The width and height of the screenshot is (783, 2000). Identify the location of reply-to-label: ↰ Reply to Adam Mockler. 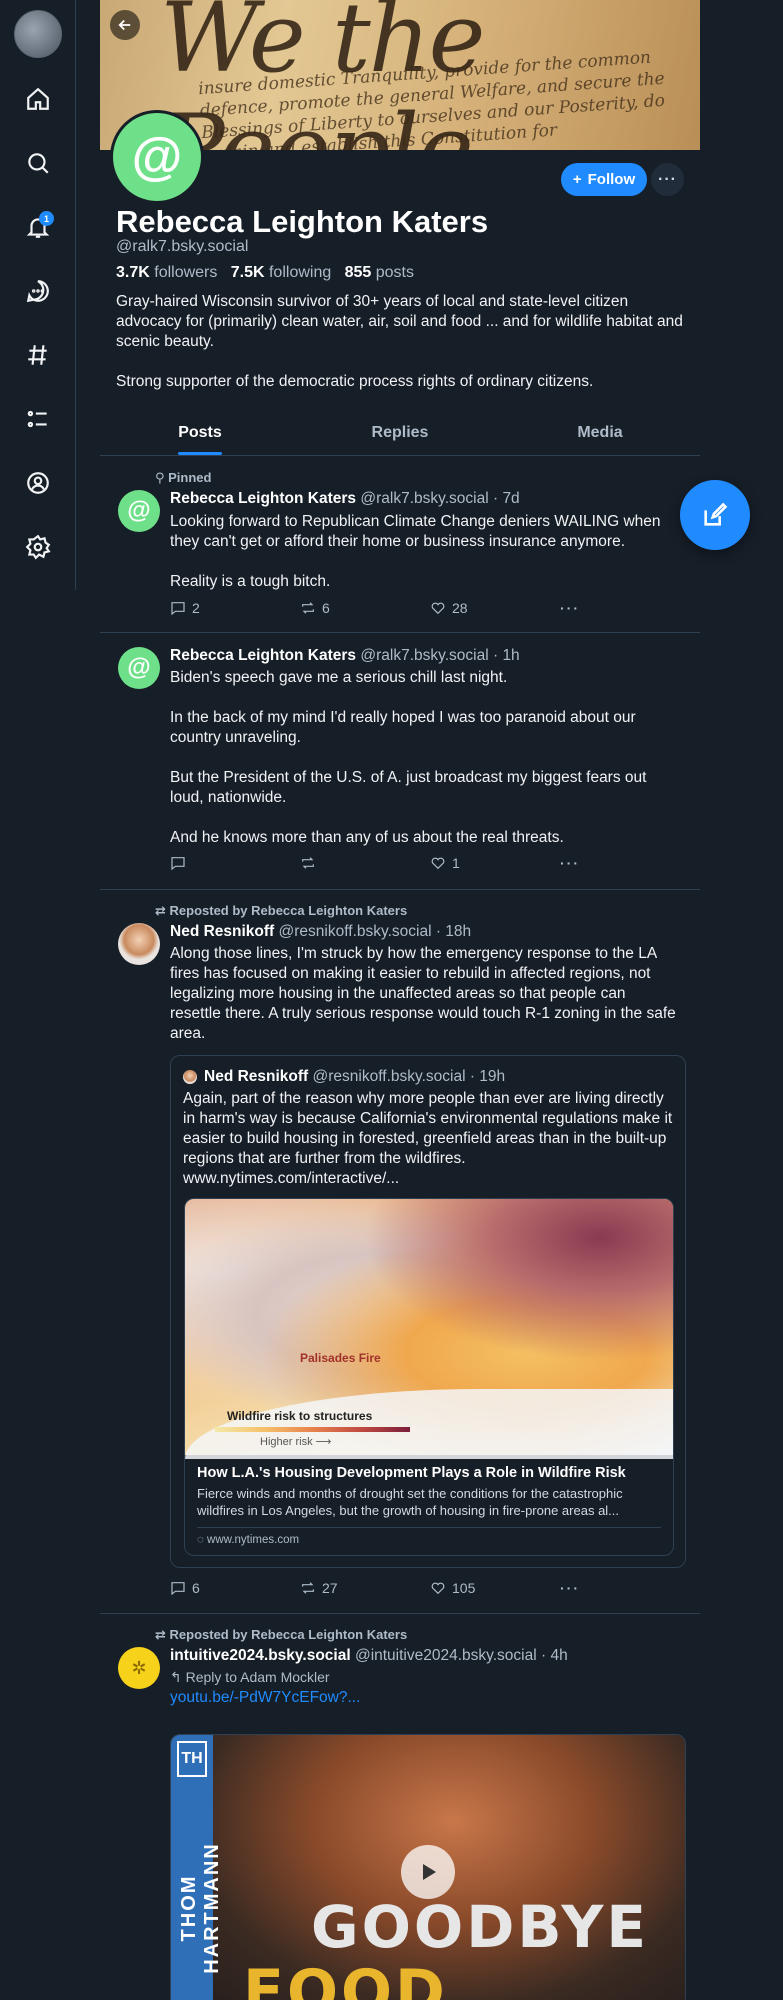
(250, 1677).